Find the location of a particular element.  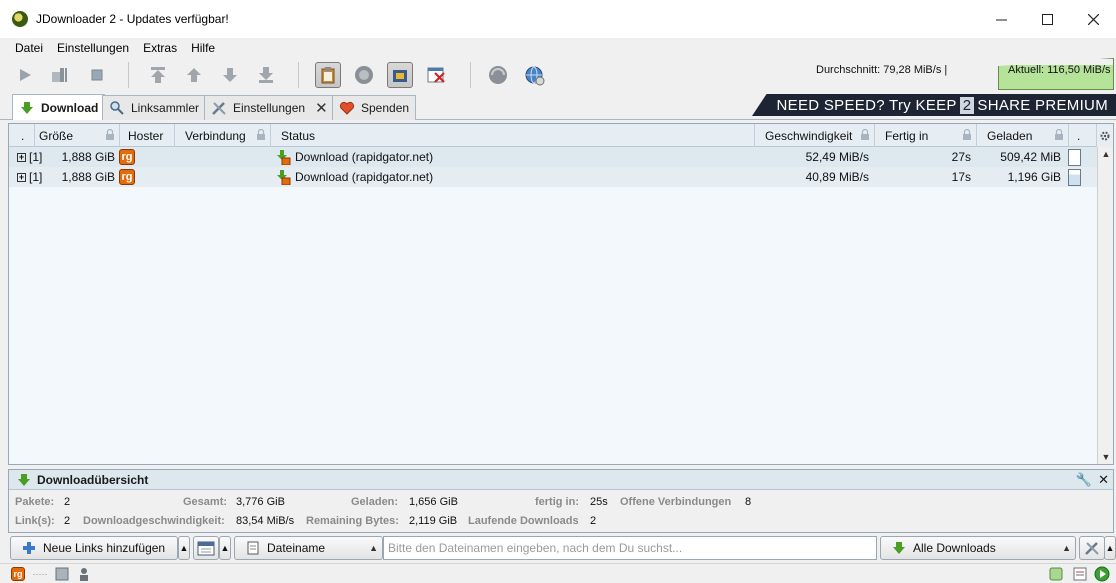

download-speed-value: 83,54 MiB/s is located at coordinates (265, 521).